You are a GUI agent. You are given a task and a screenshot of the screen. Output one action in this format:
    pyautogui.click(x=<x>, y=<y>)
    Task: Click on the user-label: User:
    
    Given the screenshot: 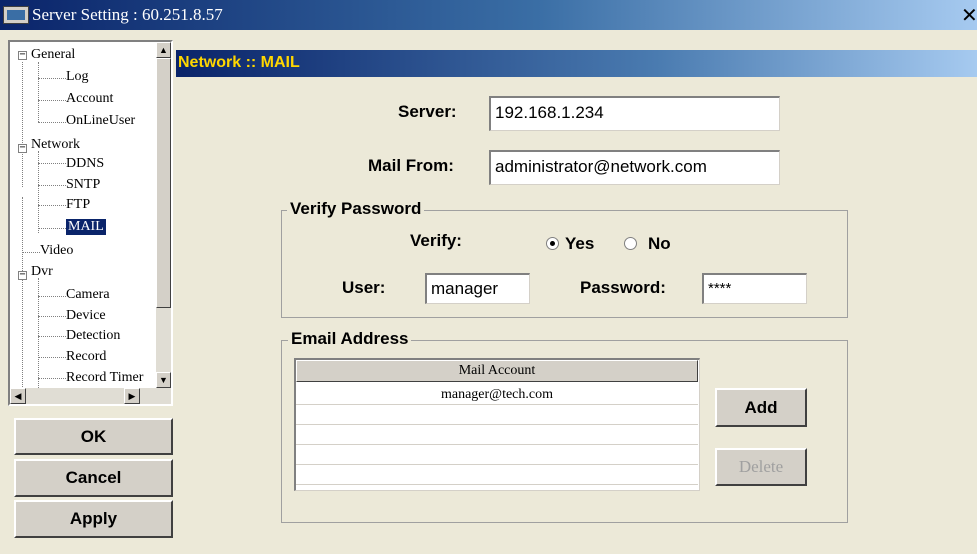 What is the action you would take?
    pyautogui.click(x=364, y=287)
    